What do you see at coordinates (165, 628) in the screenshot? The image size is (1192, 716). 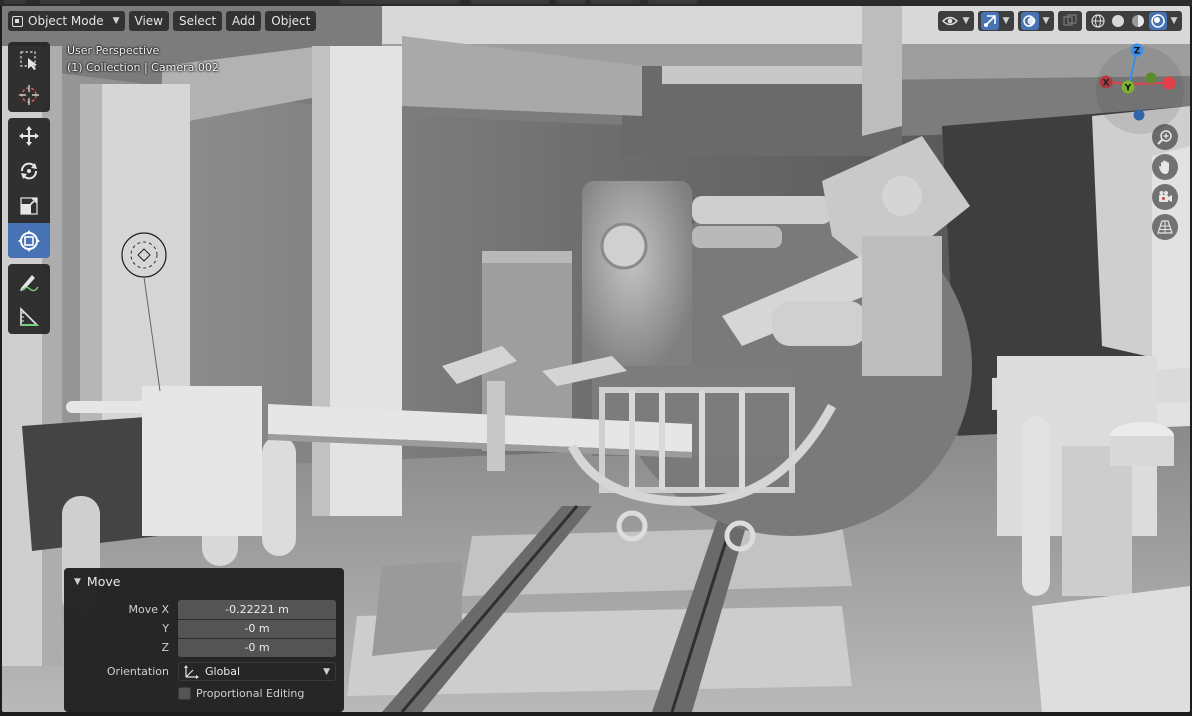 I see `move-y-label: Y` at bounding box center [165, 628].